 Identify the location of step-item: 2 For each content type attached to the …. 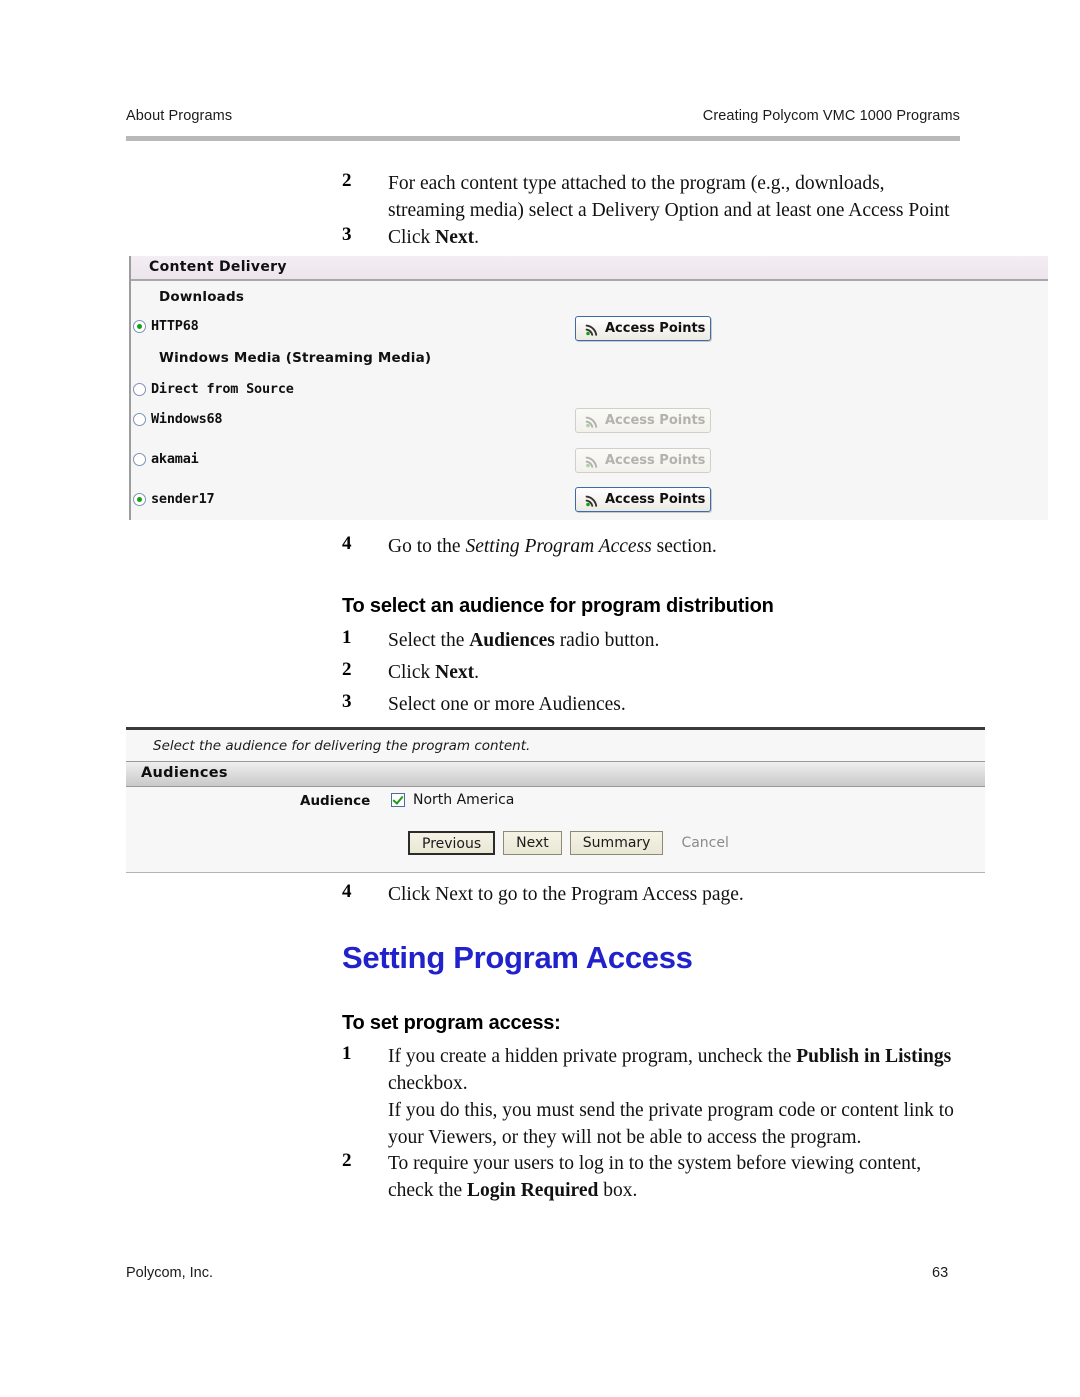
(647, 197).